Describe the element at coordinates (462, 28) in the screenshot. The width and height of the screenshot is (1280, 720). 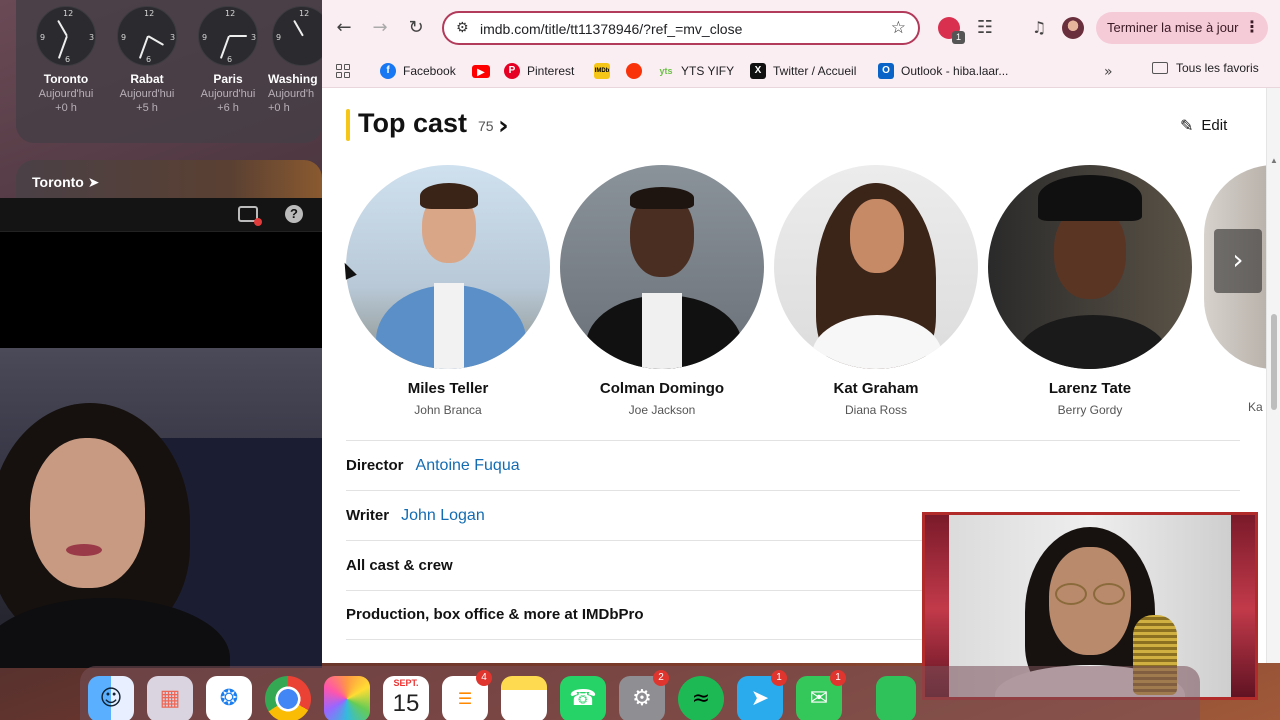
I see `site-settings-icon: ⚙` at that location.